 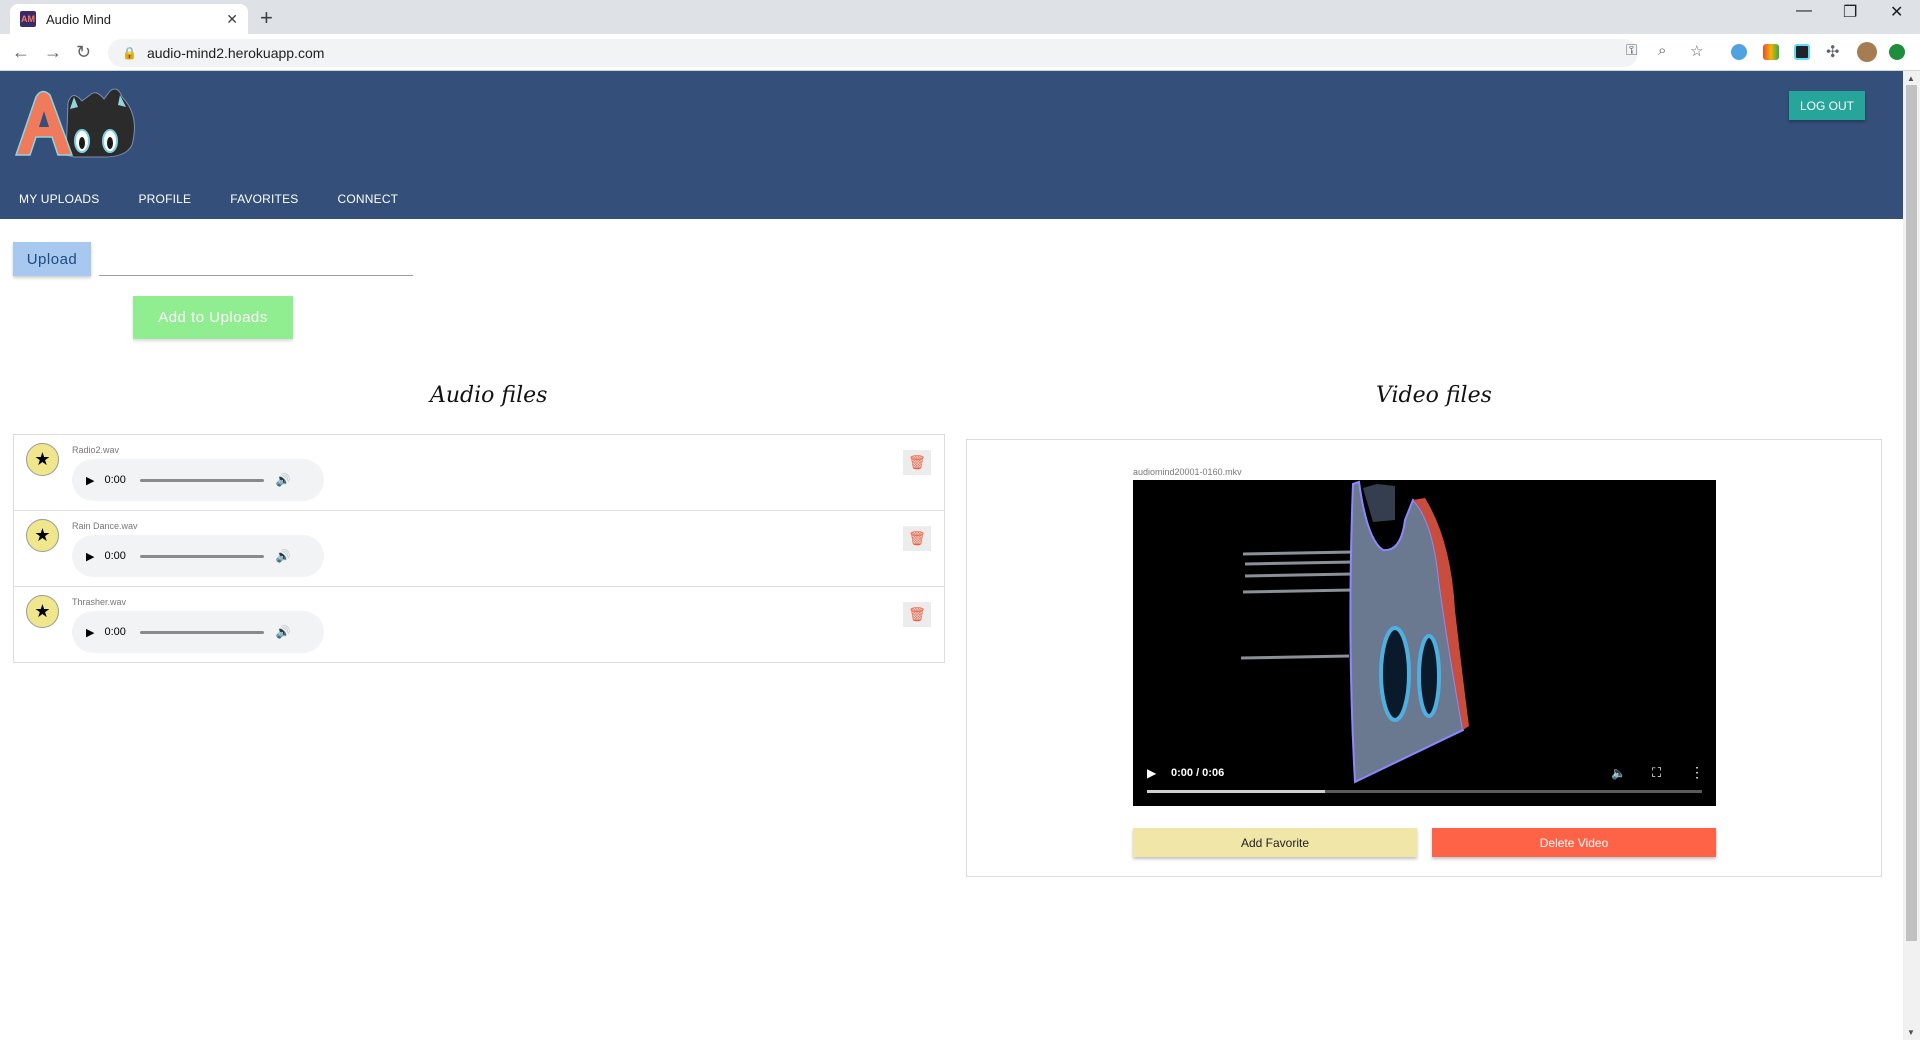 I want to click on add-to-uploads-button: Add to Uploads, so click(x=213, y=317).